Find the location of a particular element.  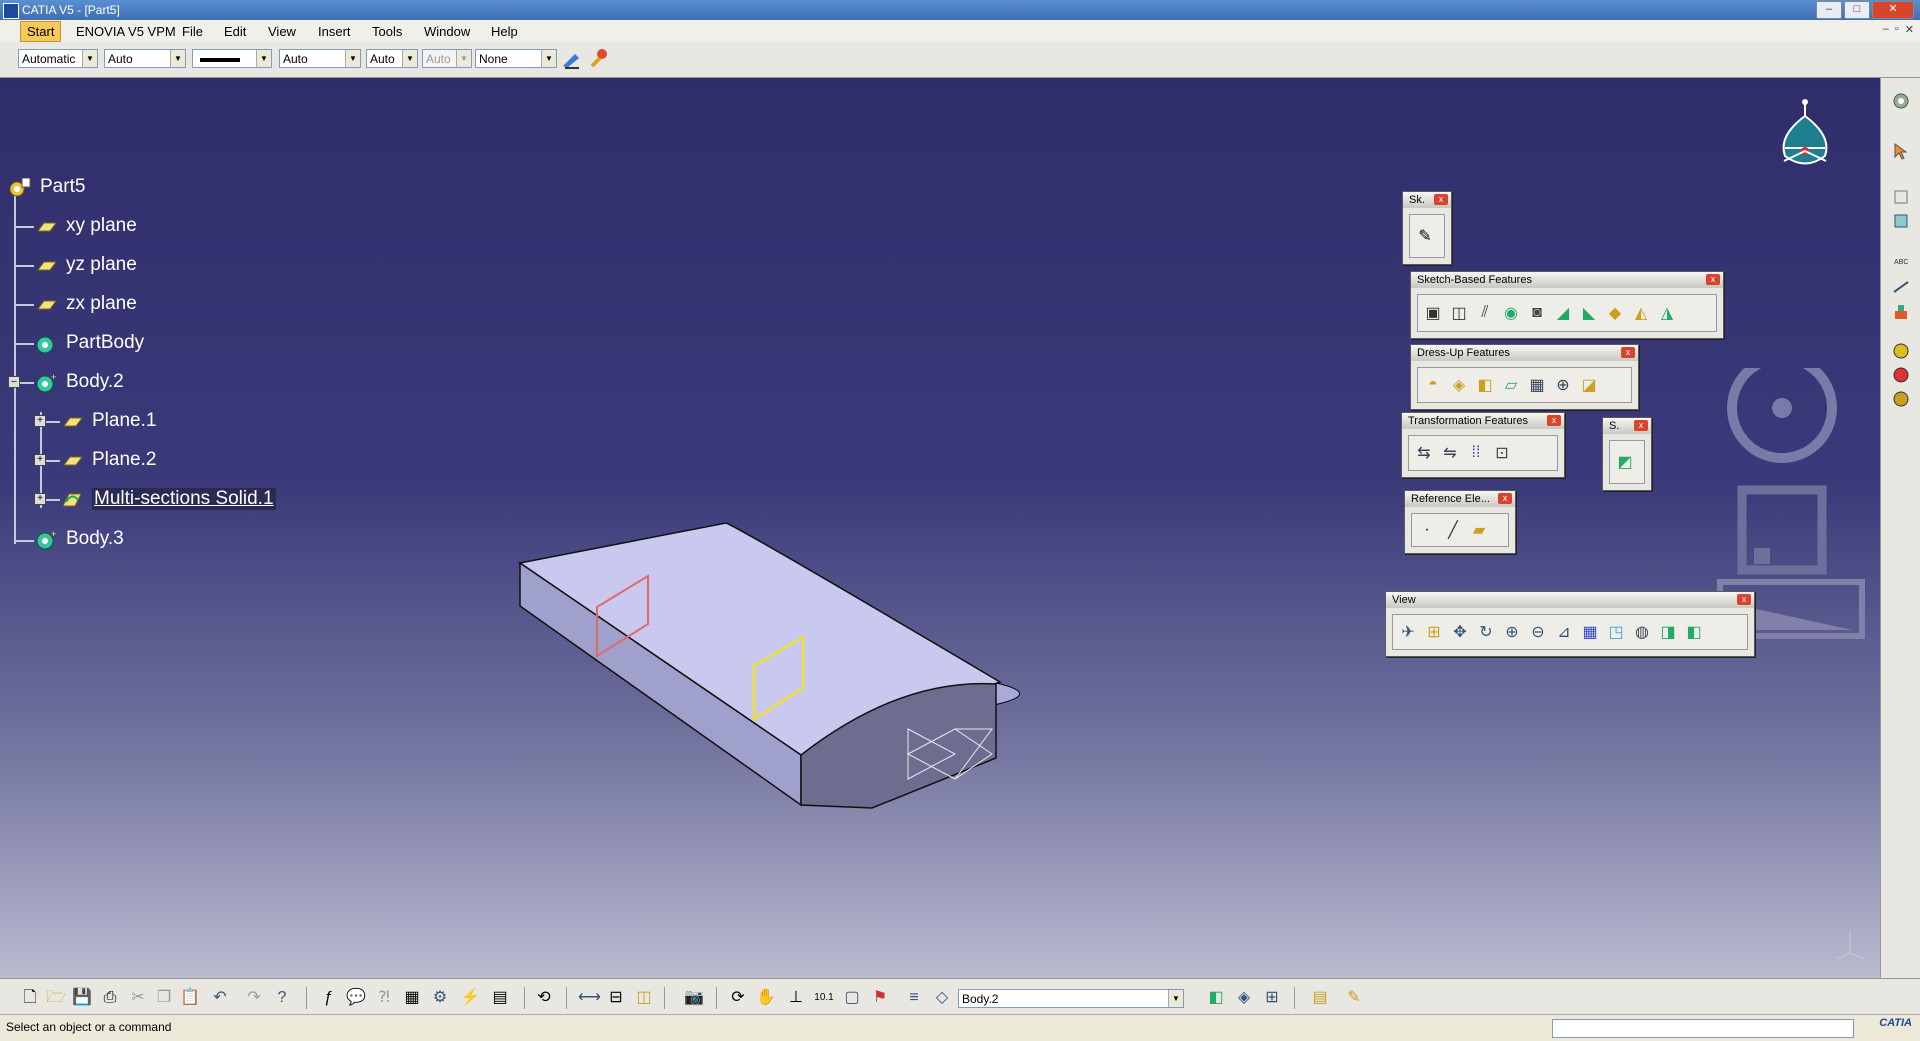

hide-show-icon: ◨ is located at coordinates (1668, 632).